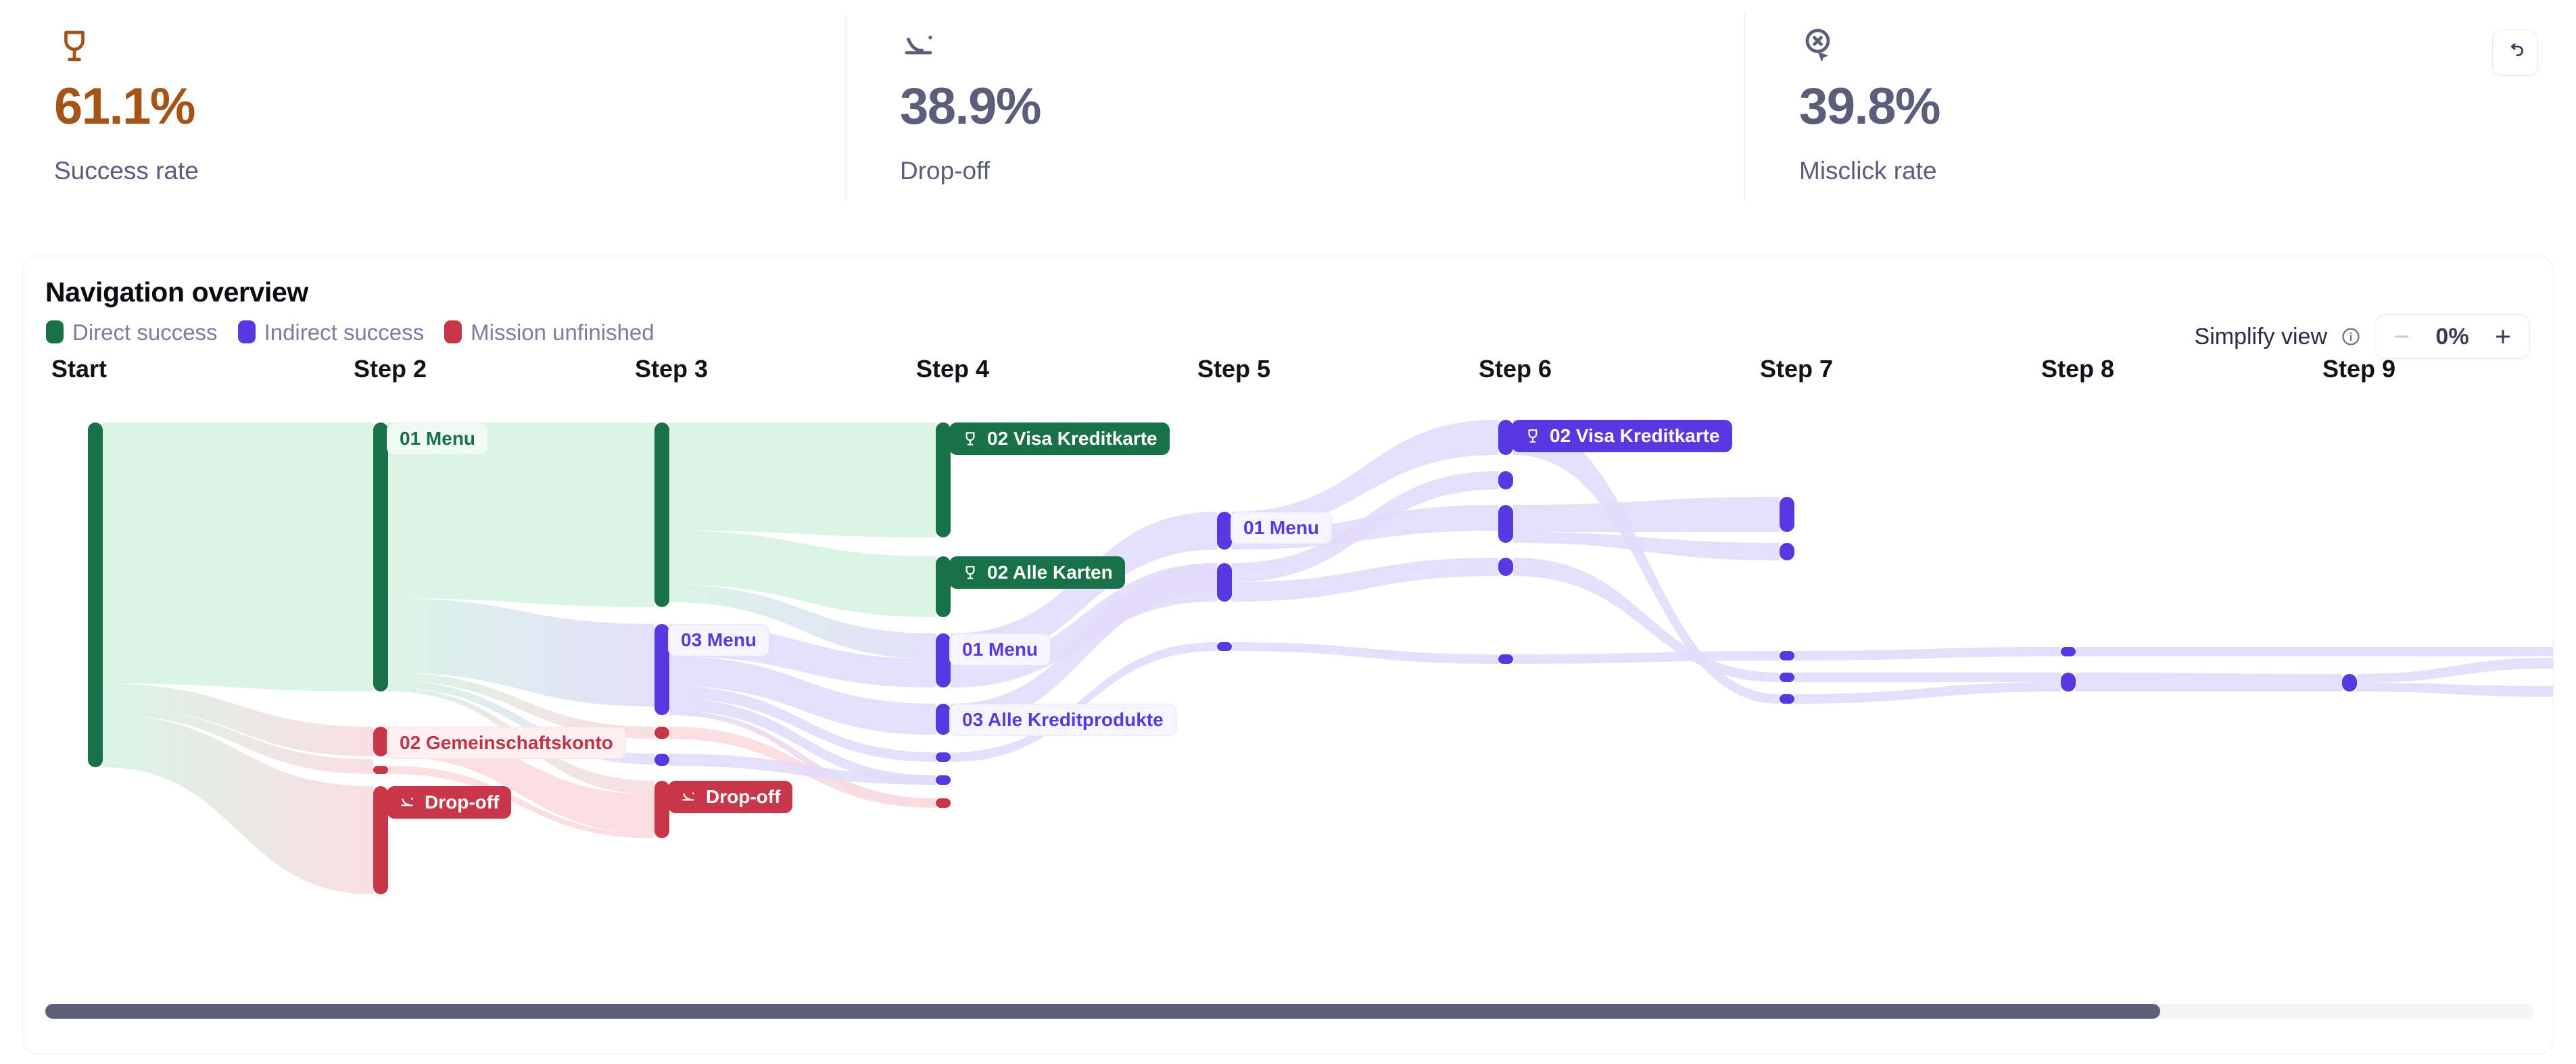 The height and width of the screenshot is (1064, 2576). What do you see at coordinates (1234, 369) in the screenshot?
I see `step-header-step5: Step 5` at bounding box center [1234, 369].